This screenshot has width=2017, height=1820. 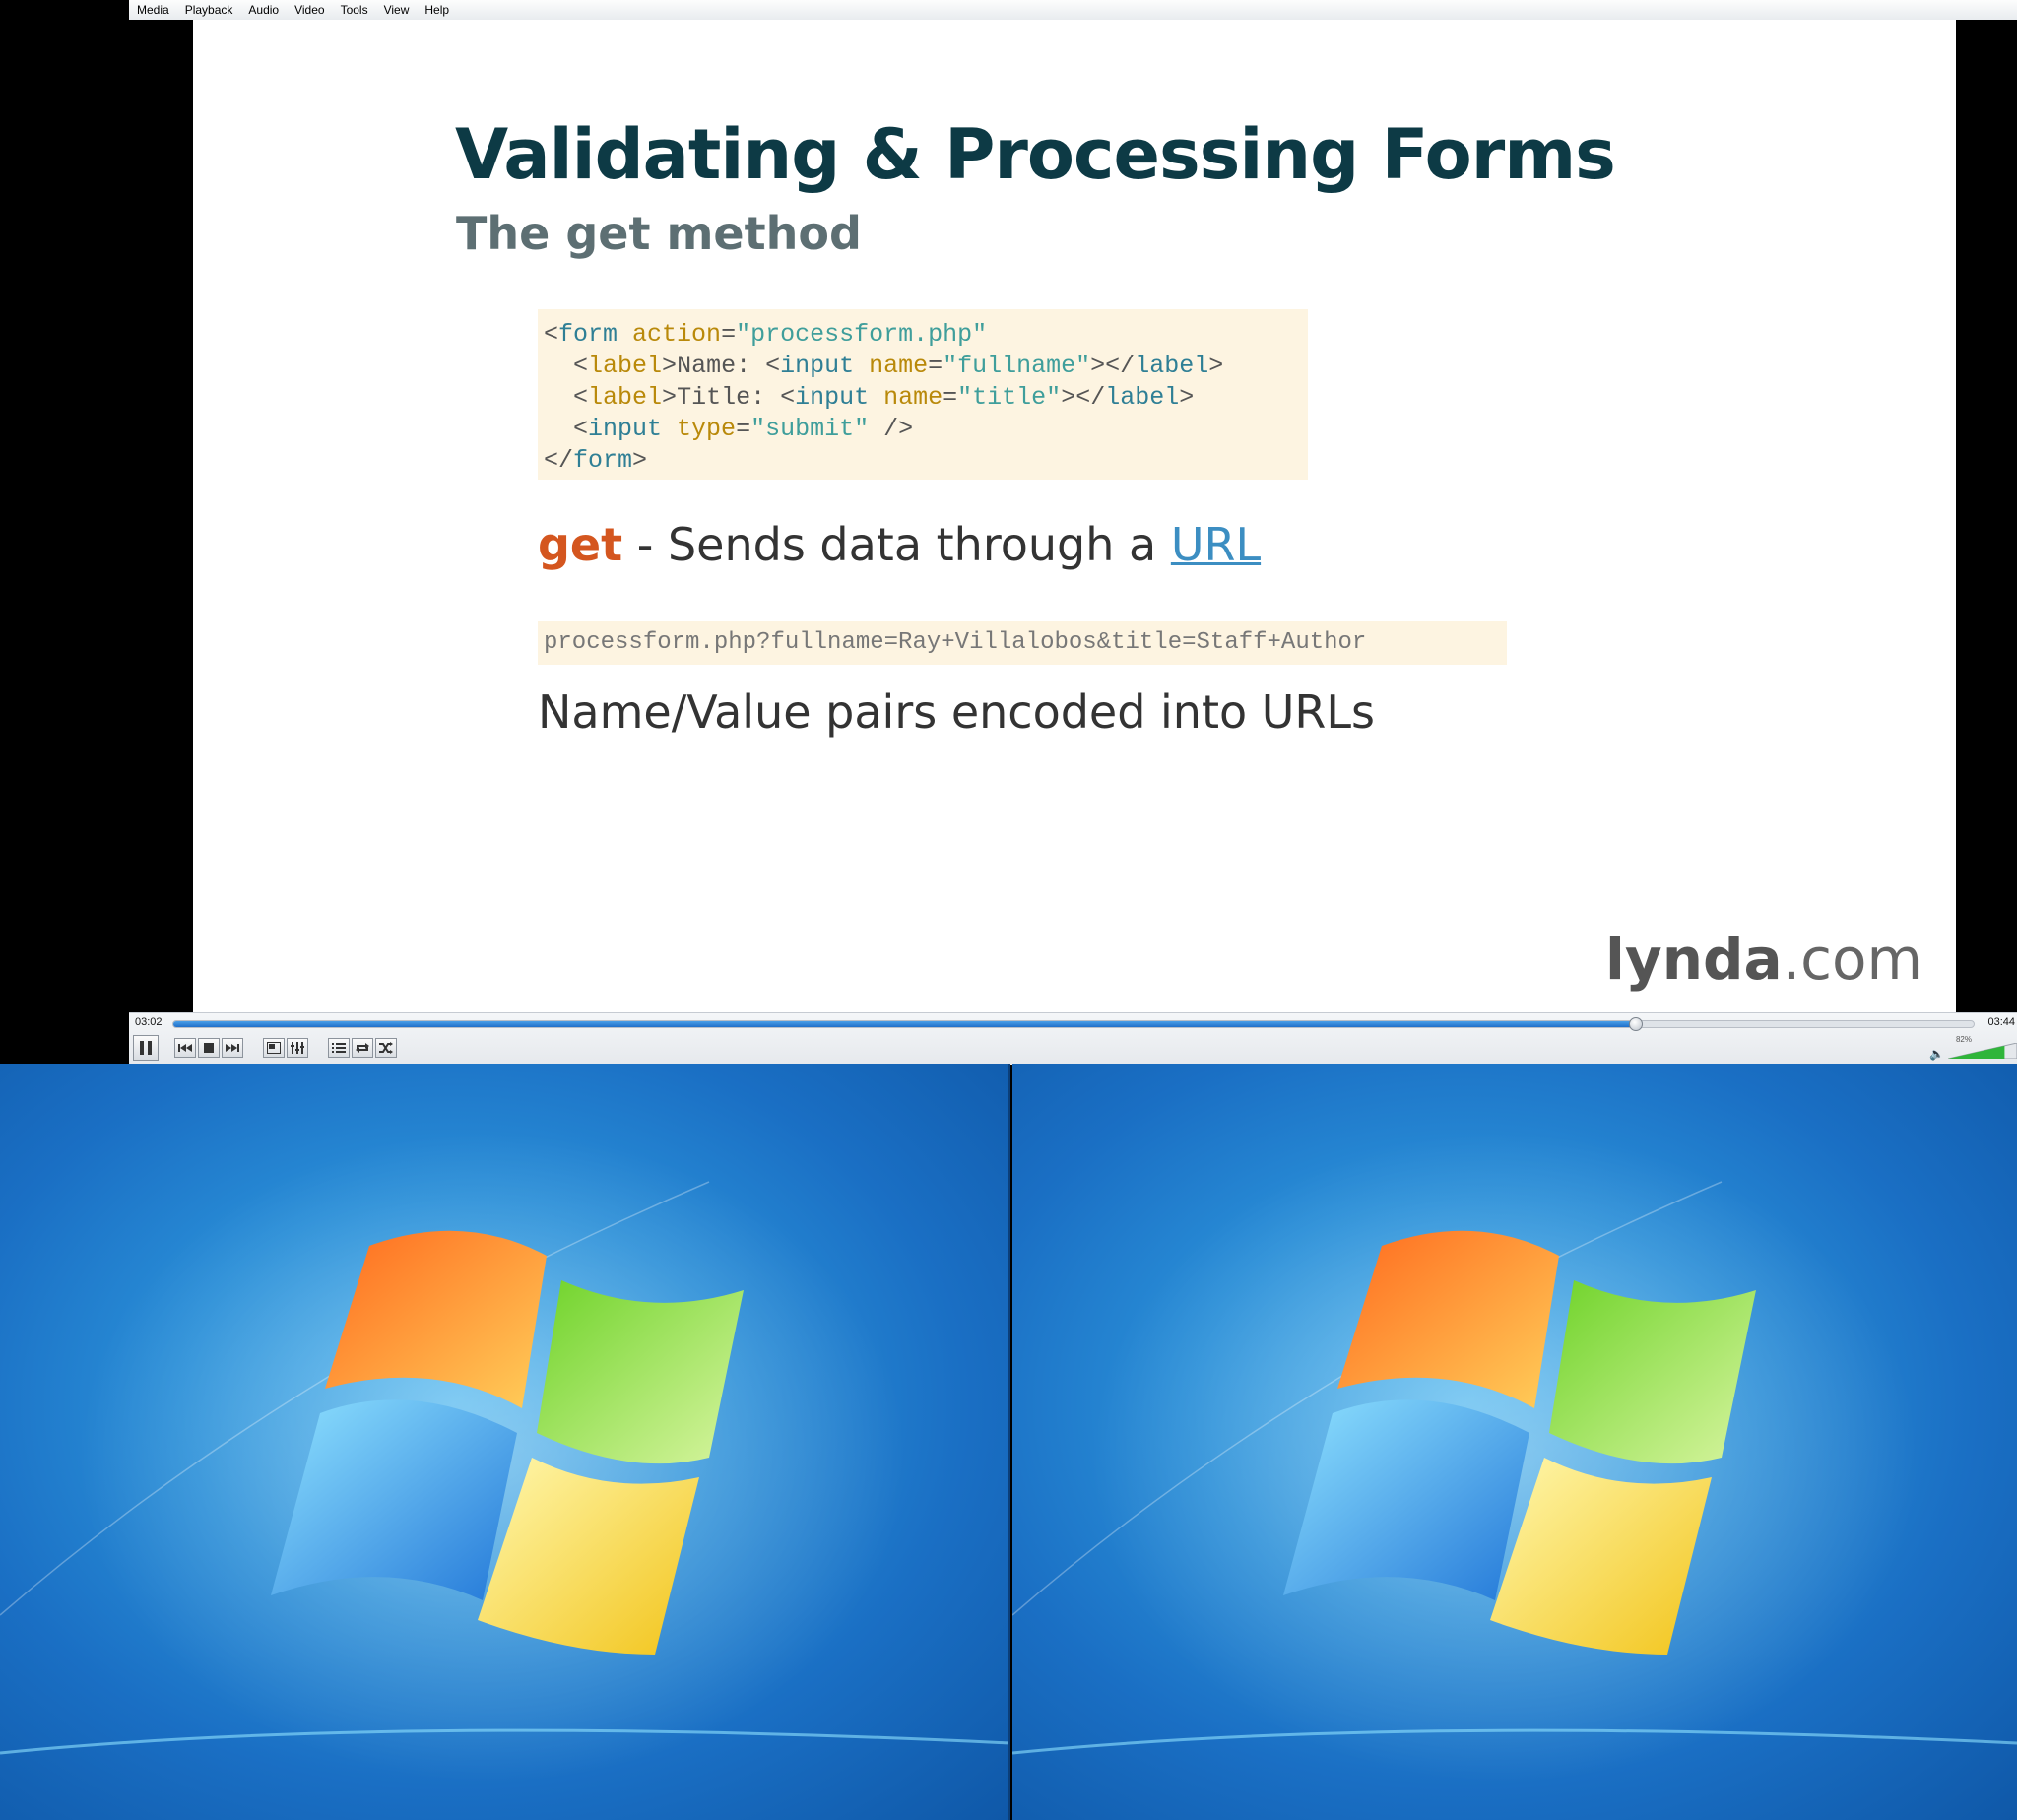 What do you see at coordinates (149, 1022) in the screenshot?
I see `time-elapsed: 03:02` at bounding box center [149, 1022].